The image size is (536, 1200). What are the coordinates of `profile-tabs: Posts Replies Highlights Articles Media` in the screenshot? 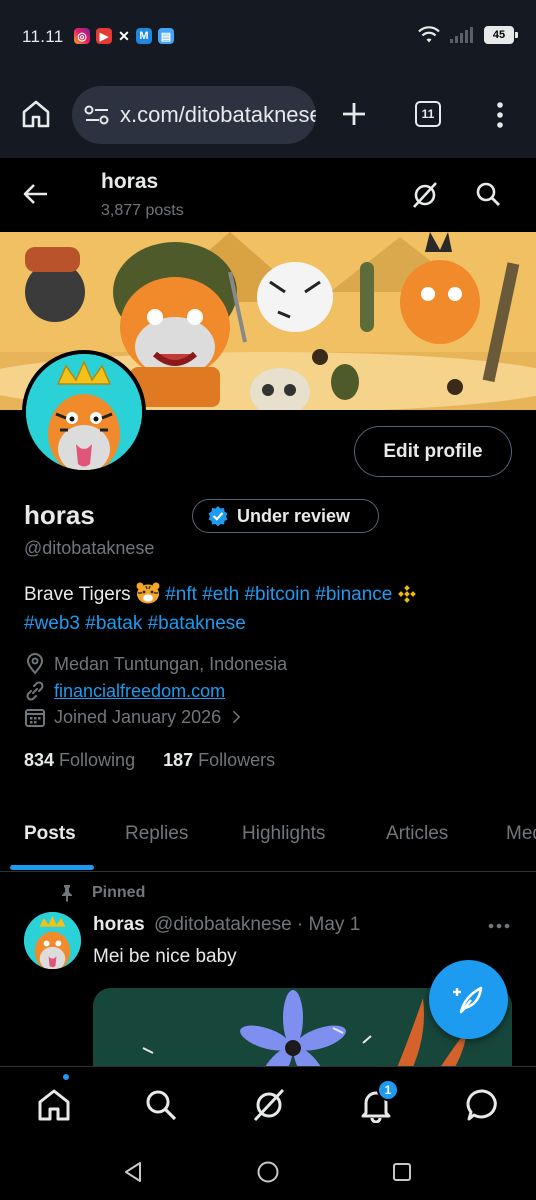 It's located at (268, 839).